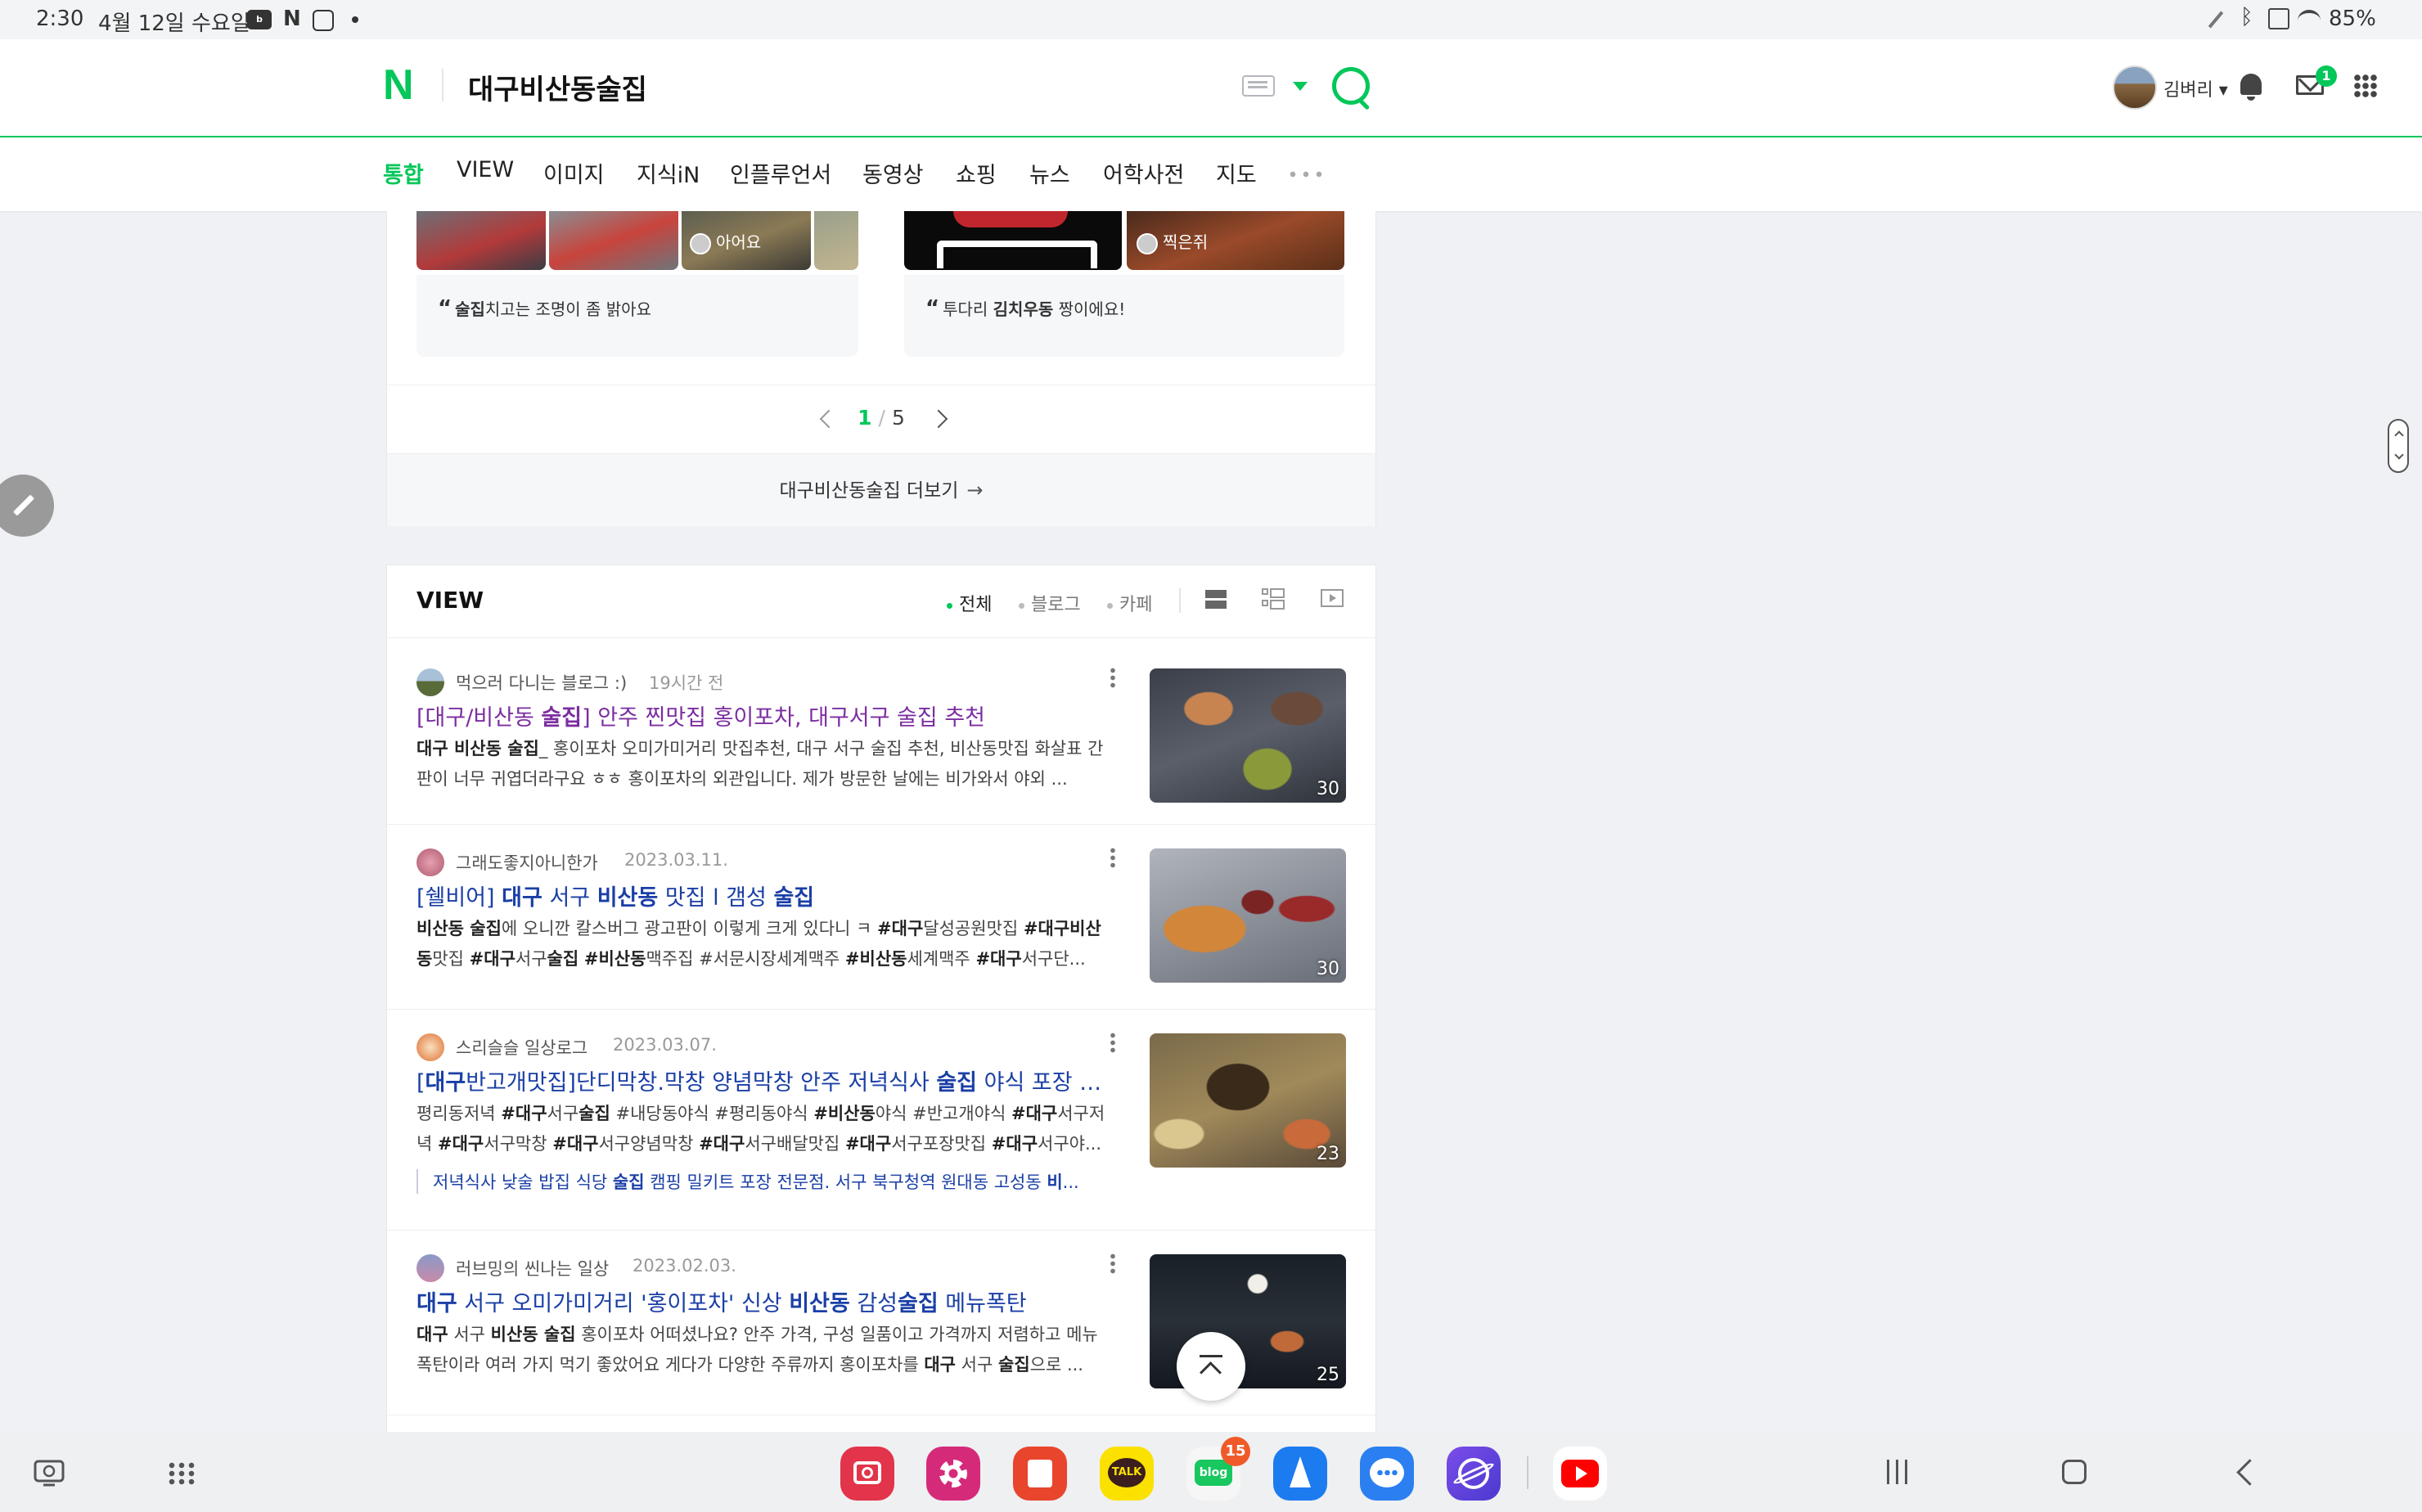  I want to click on filter-label: 카페, so click(1136, 605).